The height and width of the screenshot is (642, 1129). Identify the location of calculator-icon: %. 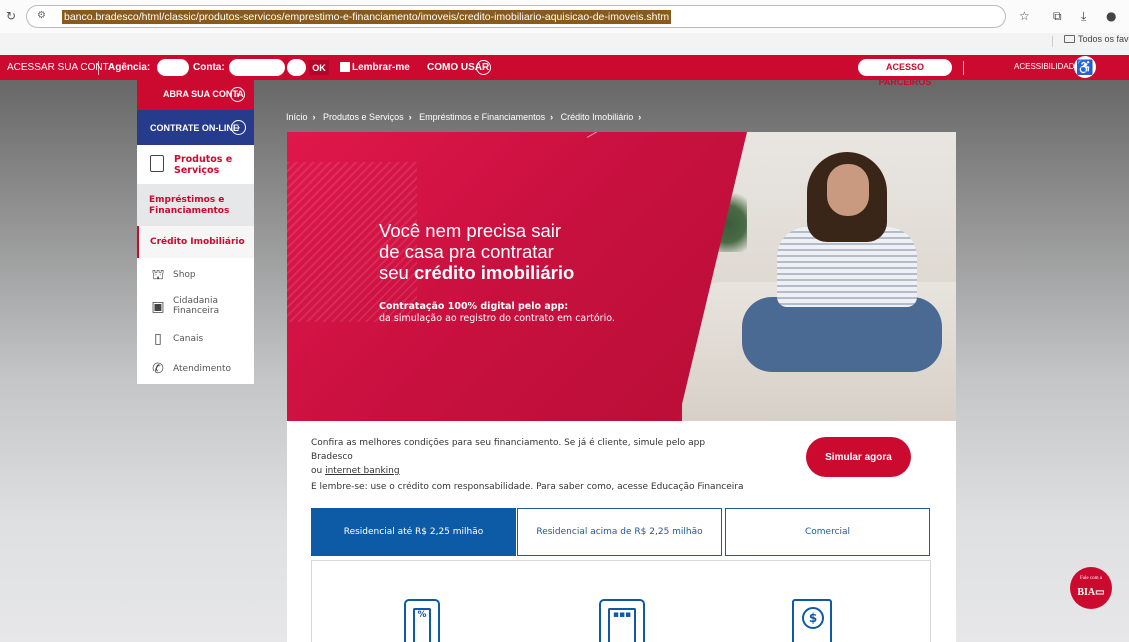
(422, 620).